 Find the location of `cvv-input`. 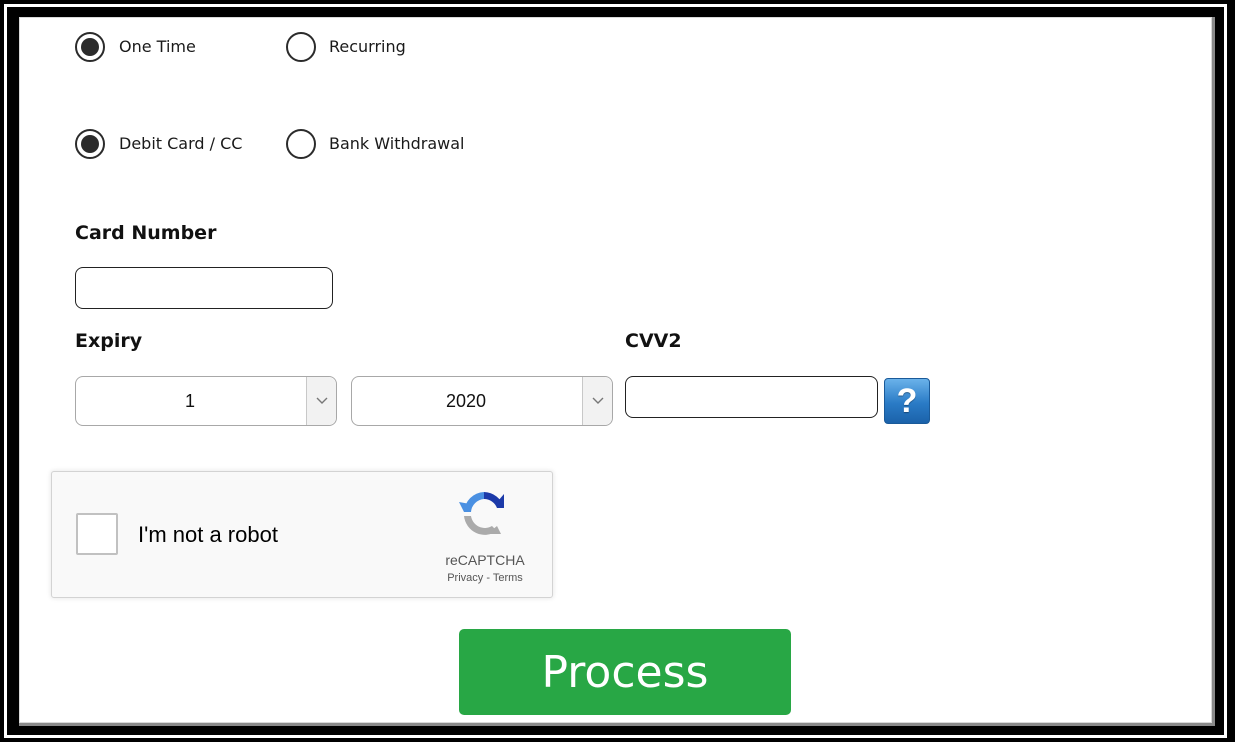

cvv-input is located at coordinates (751, 397).